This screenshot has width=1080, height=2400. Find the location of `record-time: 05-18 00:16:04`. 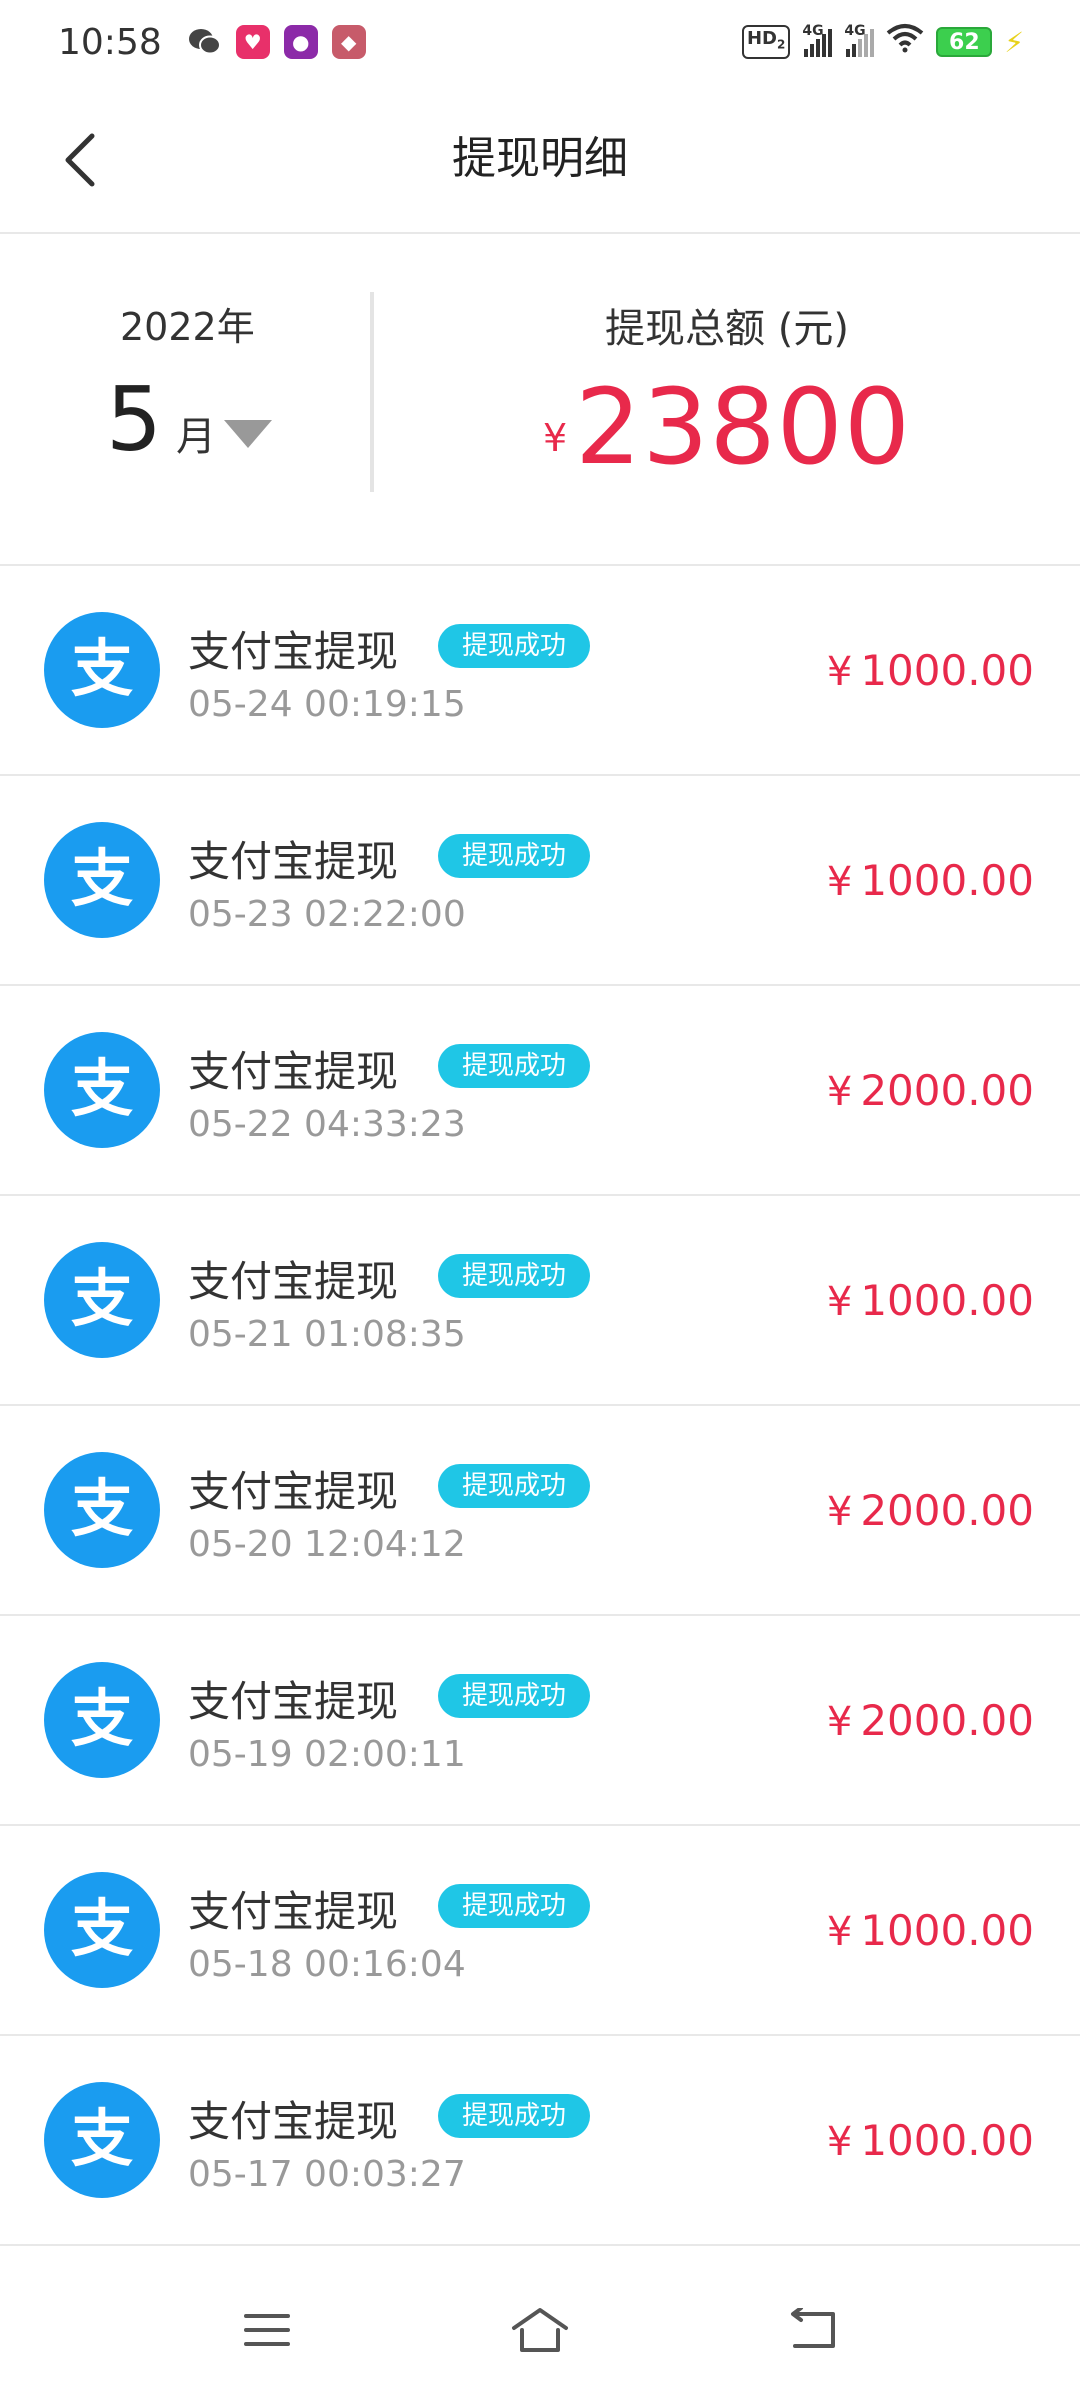

record-time: 05-18 00:16:04 is located at coordinates (327, 1964).